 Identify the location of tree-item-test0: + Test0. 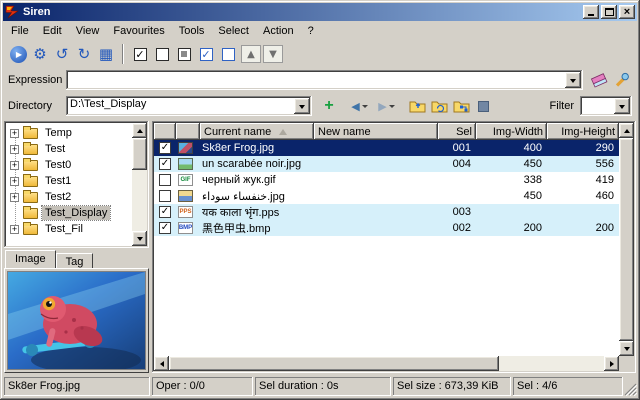
(69, 165).